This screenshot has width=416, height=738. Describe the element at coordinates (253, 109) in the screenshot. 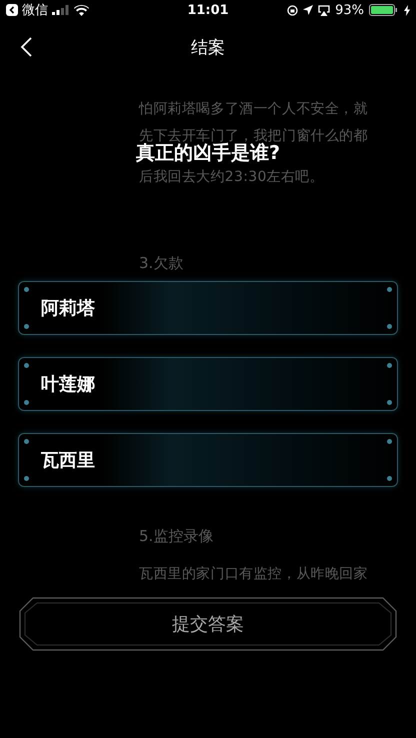

I see `clue-text: 怕阿莉塔喝多了酒一个人不安全，就` at that location.